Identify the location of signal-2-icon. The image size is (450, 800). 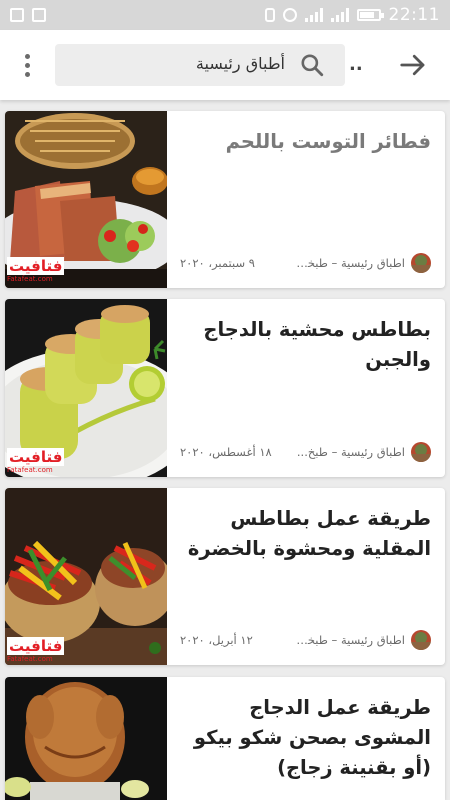
(339, 15).